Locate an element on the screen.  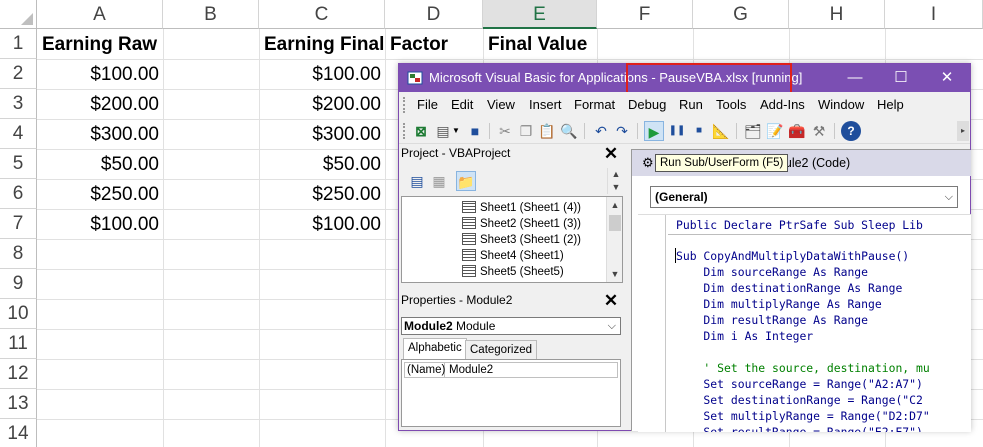
cell-c4: $300.00 is located at coordinates (322, 134).